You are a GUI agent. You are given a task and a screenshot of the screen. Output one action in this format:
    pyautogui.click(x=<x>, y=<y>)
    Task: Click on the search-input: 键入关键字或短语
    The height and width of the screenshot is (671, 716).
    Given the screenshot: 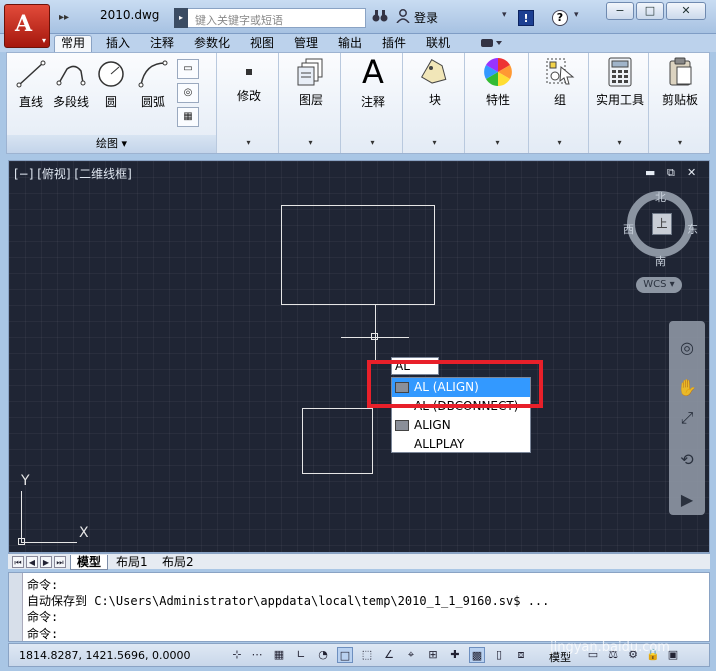 What is the action you would take?
    pyautogui.click(x=270, y=18)
    